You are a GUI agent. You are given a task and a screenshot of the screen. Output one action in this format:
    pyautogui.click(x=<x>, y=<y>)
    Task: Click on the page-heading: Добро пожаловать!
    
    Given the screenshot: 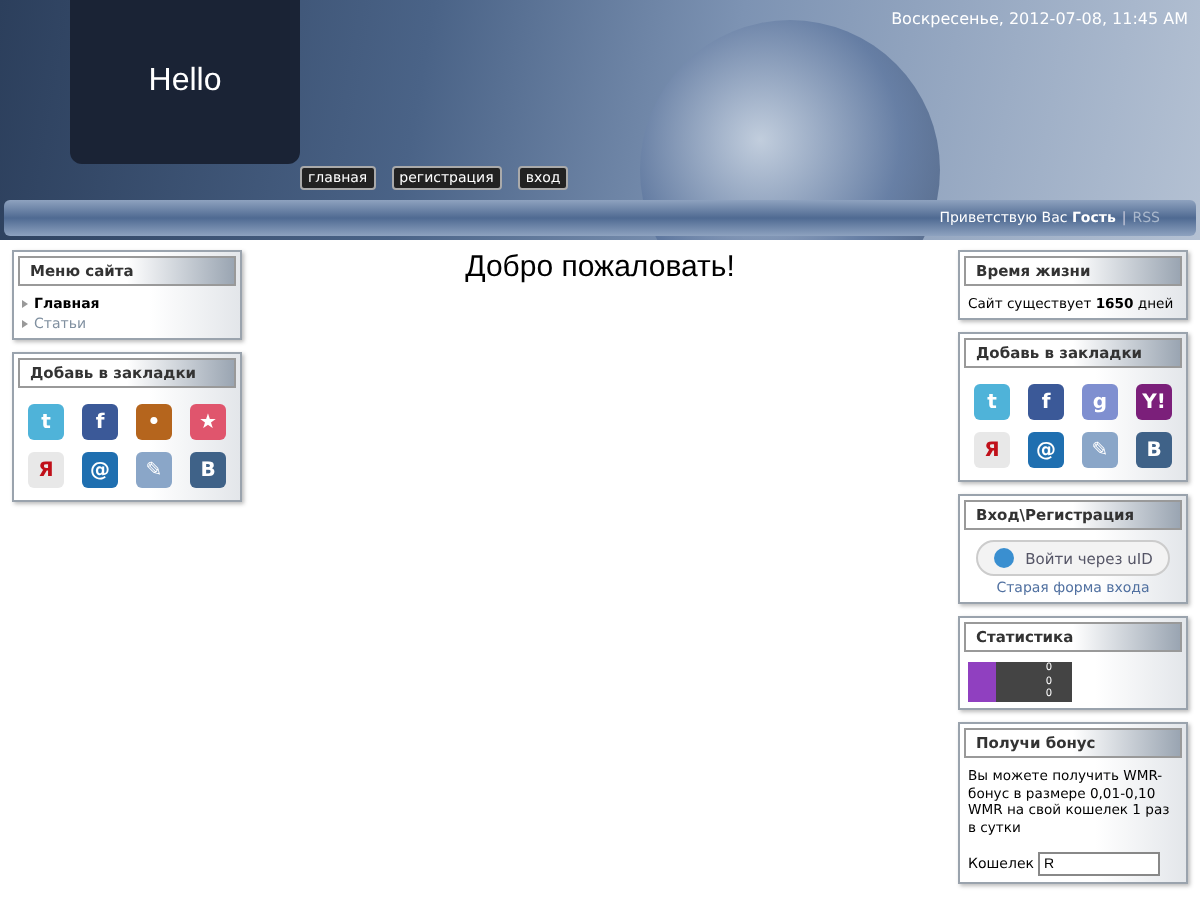 What is the action you would take?
    pyautogui.click(x=600, y=267)
    